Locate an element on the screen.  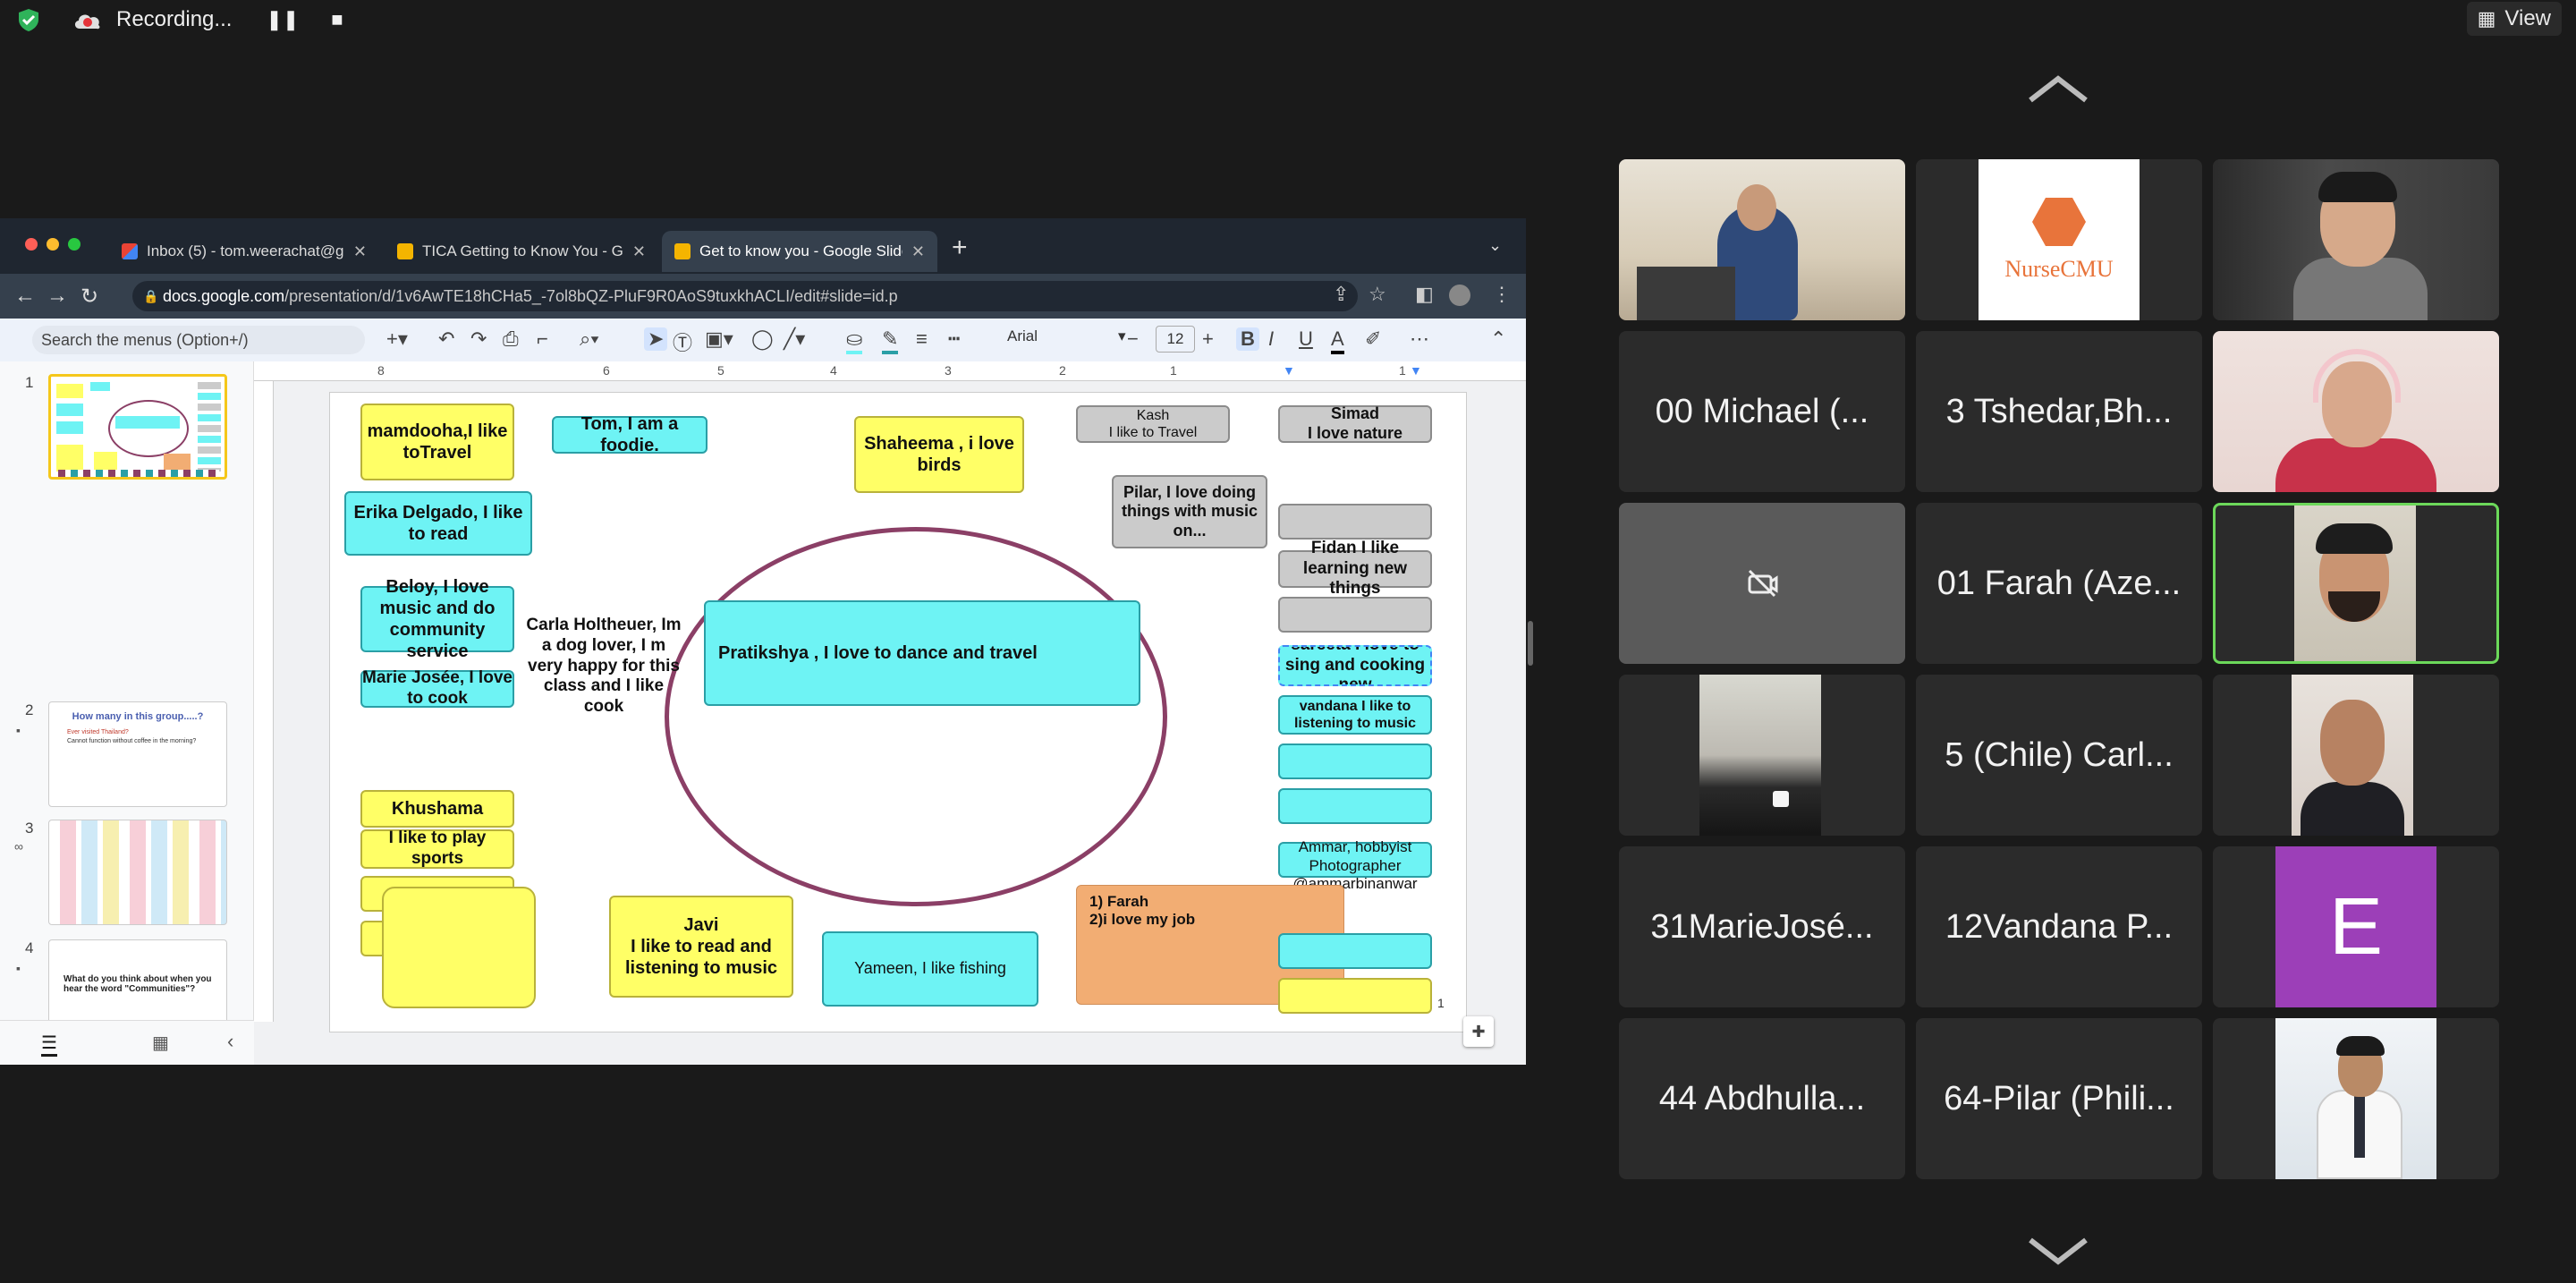
sticky-shaheema: Shaheema , i love birds is located at coordinates (939, 454).